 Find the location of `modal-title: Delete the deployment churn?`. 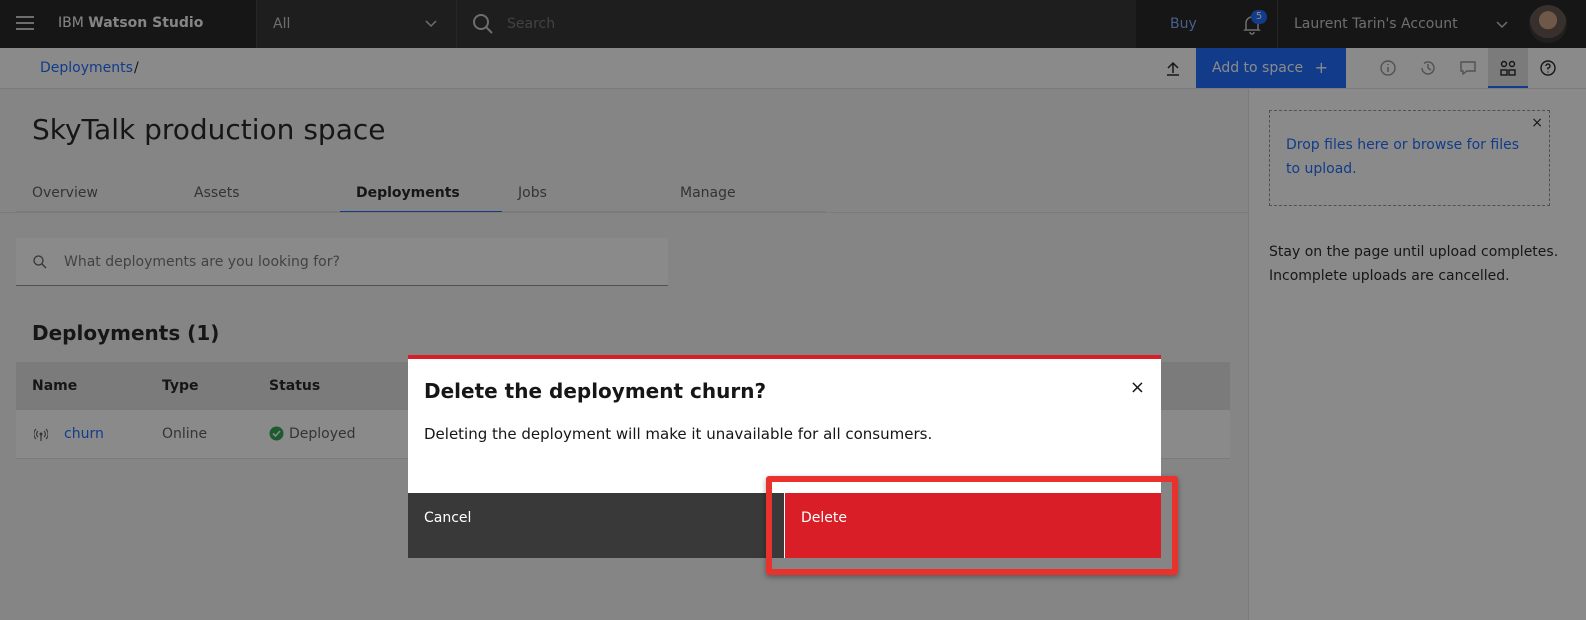

modal-title: Delete the deployment churn? is located at coordinates (595, 391).